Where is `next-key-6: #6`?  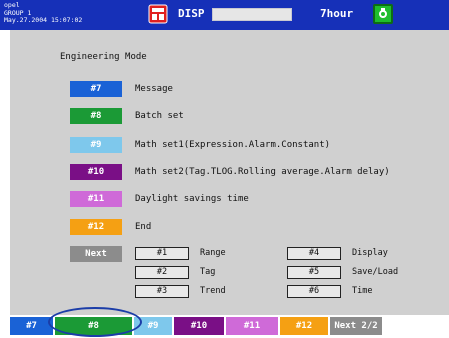
next-key-6: #6 is located at coordinates (314, 291).